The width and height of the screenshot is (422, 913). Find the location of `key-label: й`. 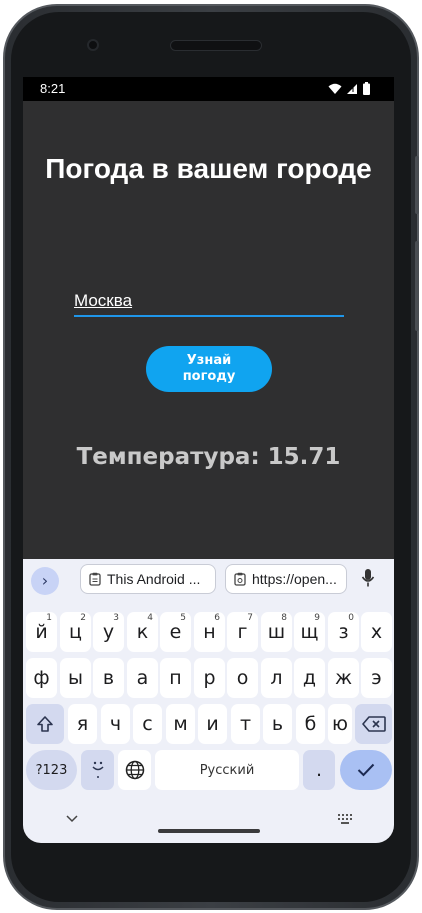

key-label: й is located at coordinates (41, 632).